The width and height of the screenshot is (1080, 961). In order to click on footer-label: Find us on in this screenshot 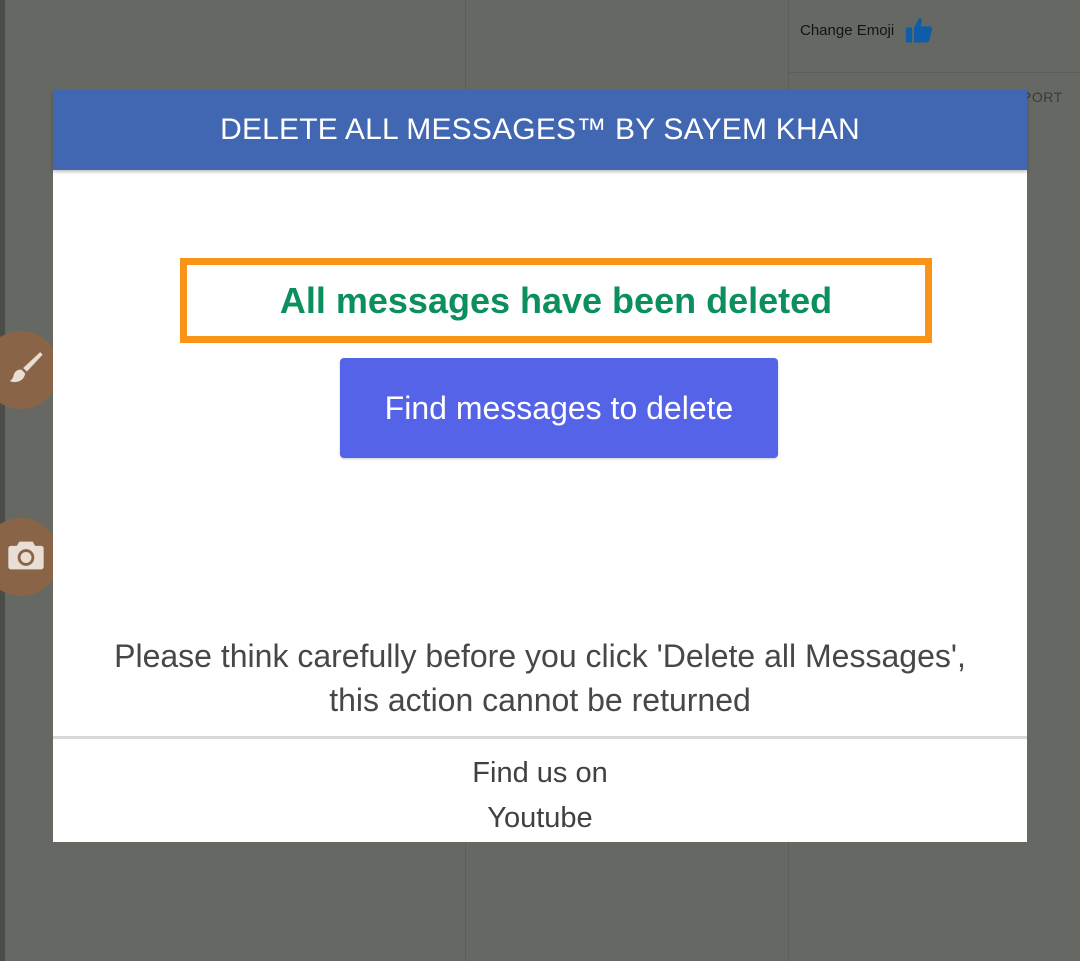, I will do `click(540, 773)`.